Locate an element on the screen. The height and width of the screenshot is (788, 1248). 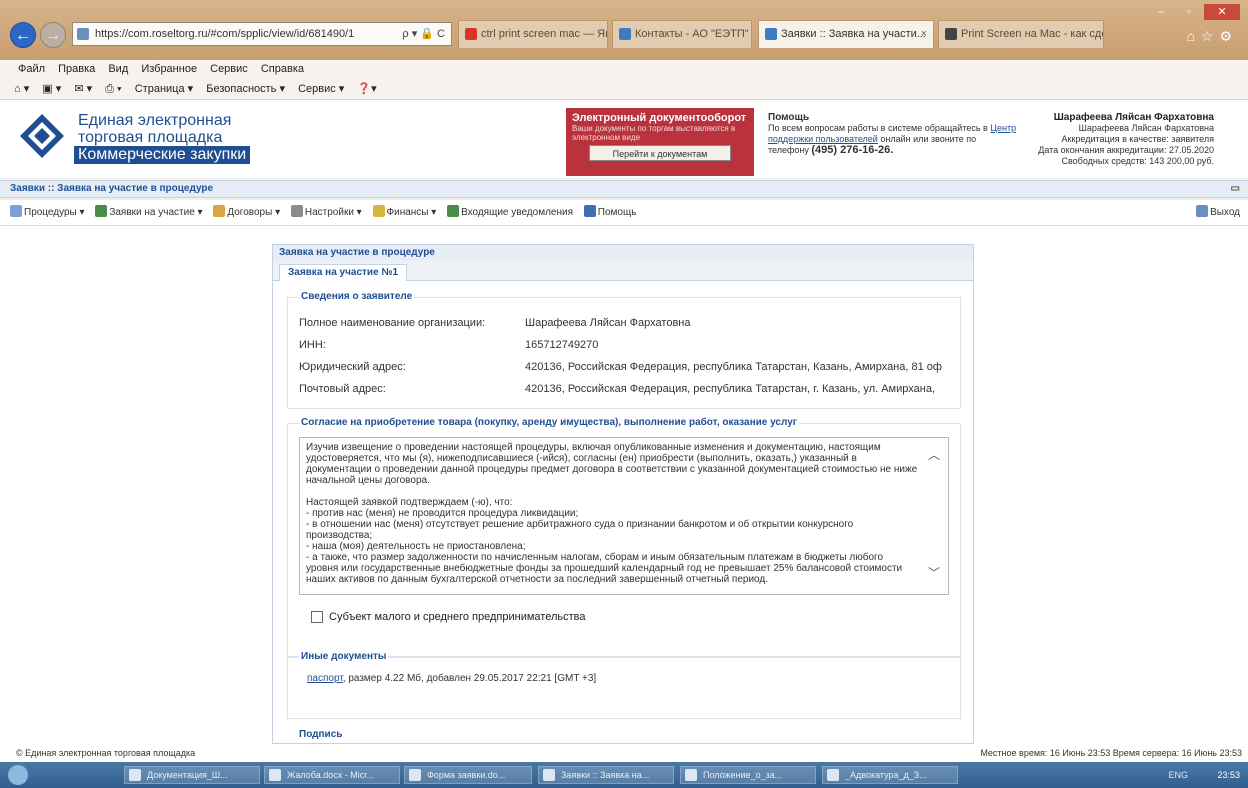
mail-icon: ✉ ▾ is located at coordinates (83, 89).